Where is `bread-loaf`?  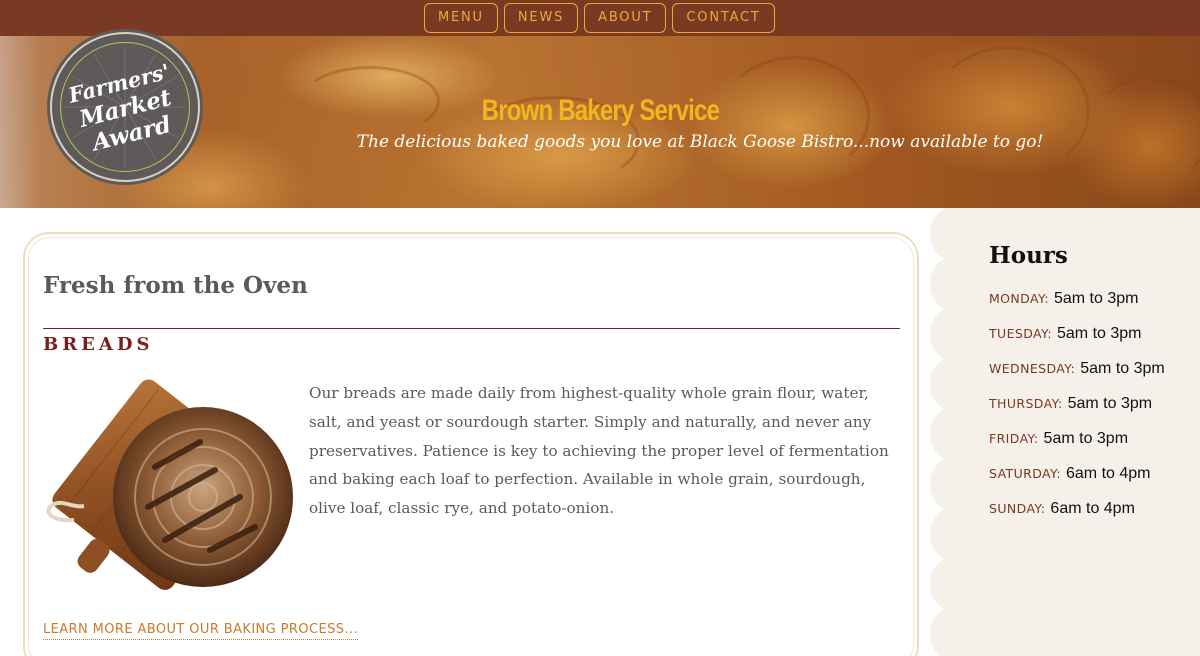
bread-loaf is located at coordinates (203, 497).